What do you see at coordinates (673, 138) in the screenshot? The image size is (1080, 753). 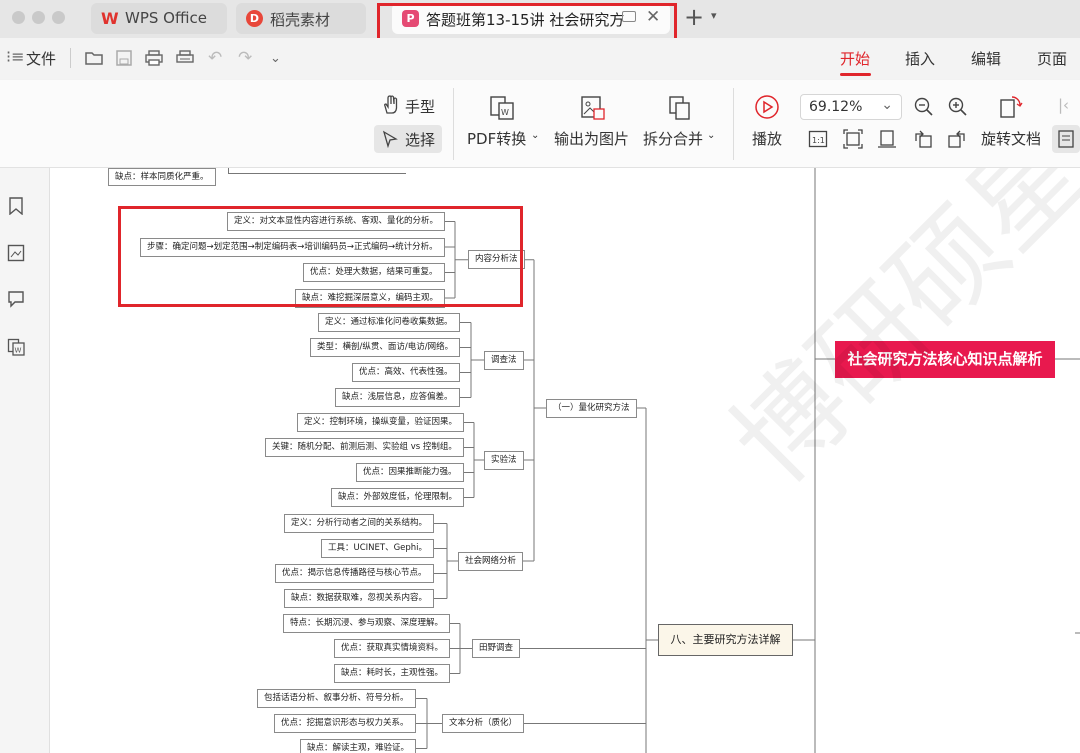 I see `split-merge-button: 拆分合并` at bounding box center [673, 138].